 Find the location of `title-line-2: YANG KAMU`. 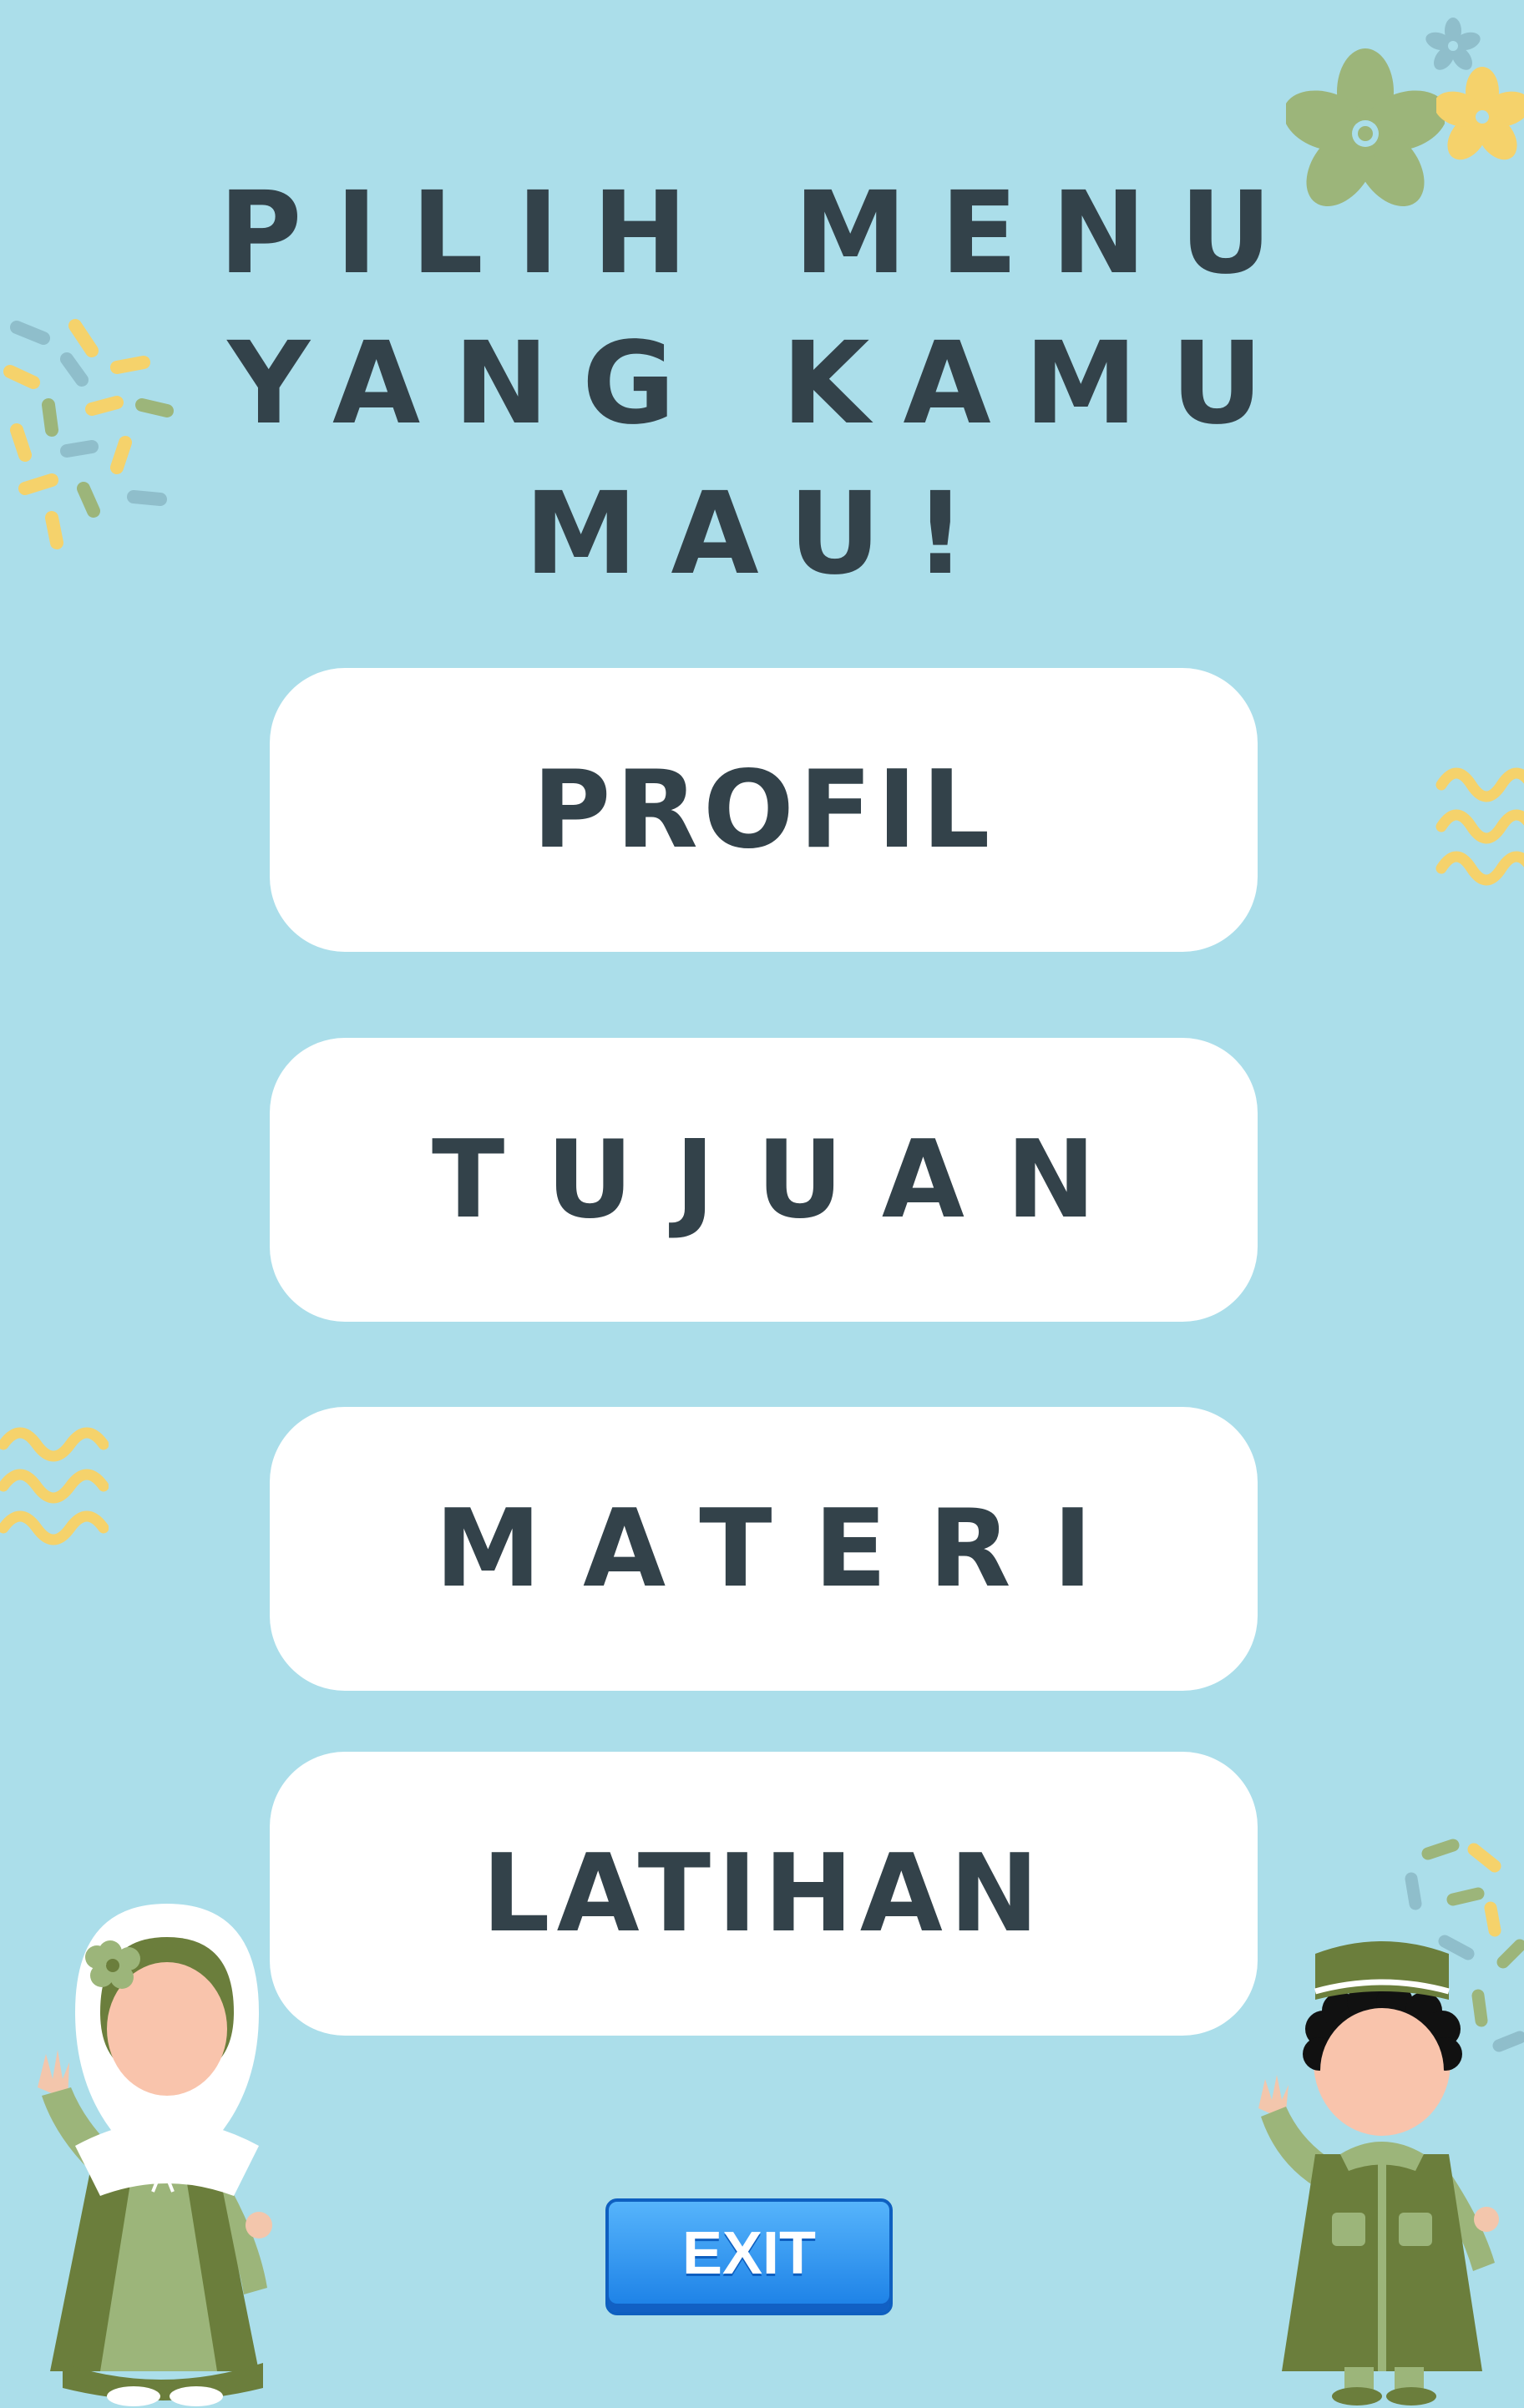

title-line-2: YANG KAMU is located at coordinates (762, 384).